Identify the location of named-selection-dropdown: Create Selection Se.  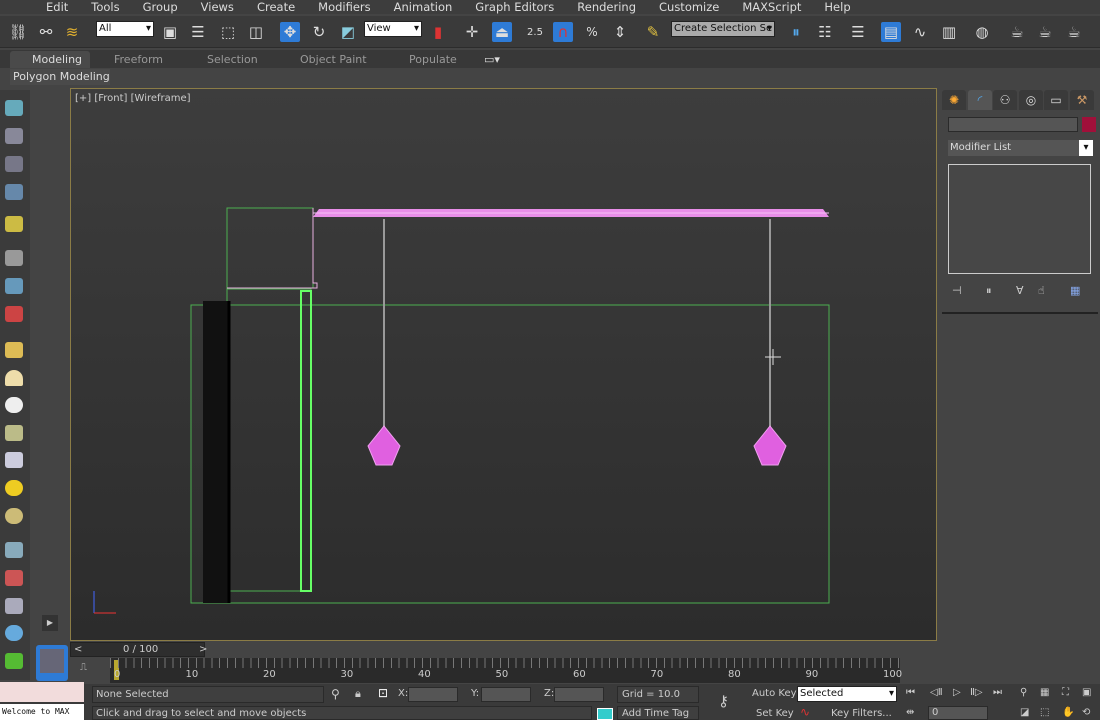
(723, 29).